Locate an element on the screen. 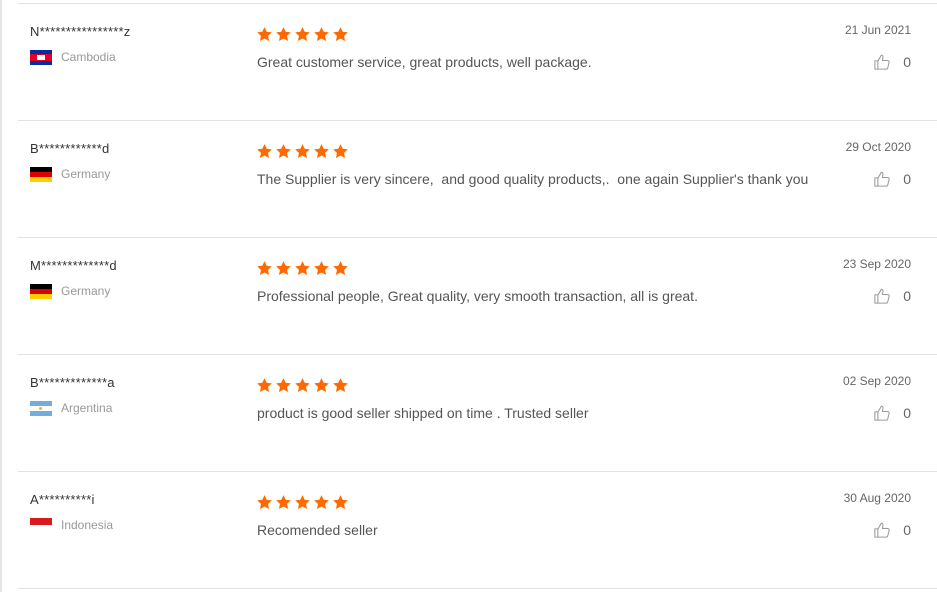  review-date: 30 Aug 2020 is located at coordinates (877, 498).